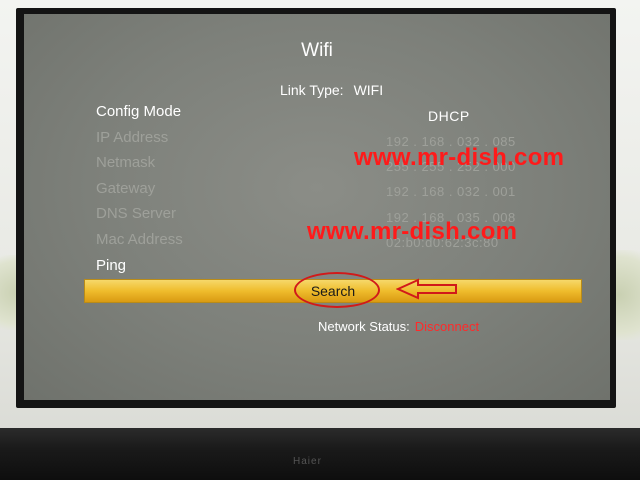 The width and height of the screenshot is (640, 480). What do you see at coordinates (447, 326) in the screenshot?
I see `network-status-value: Disconnect` at bounding box center [447, 326].